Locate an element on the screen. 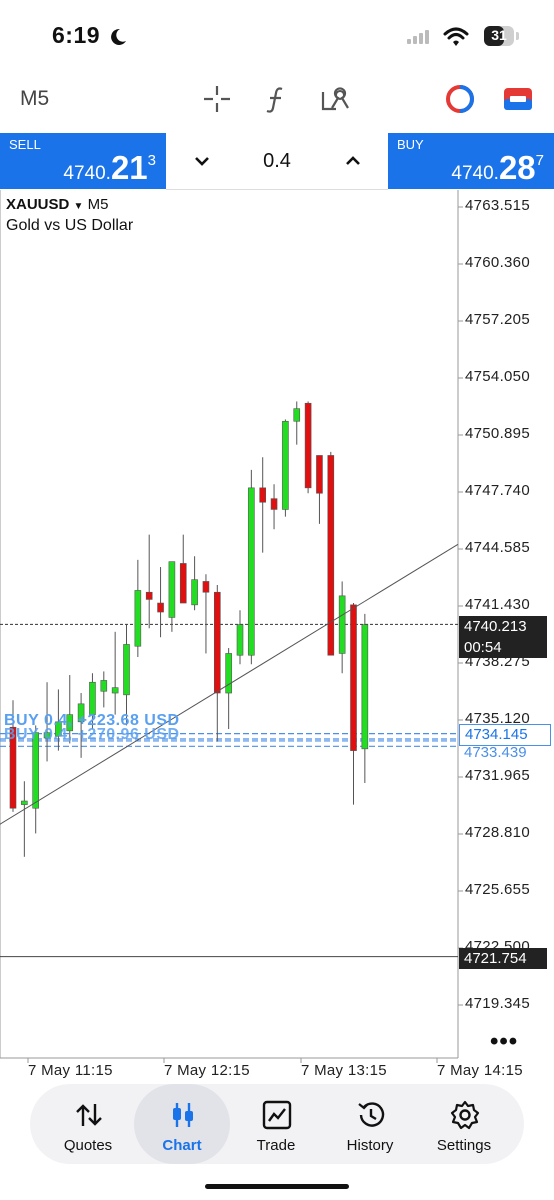 The image size is (554, 1200). objects-icon is located at coordinates (336, 99).